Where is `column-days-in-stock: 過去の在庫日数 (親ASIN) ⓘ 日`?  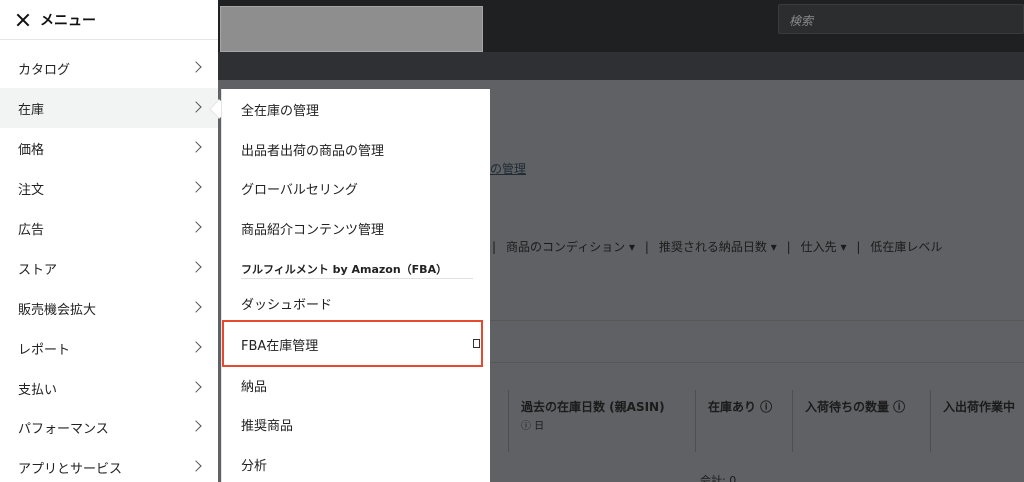
column-days-in-stock: 過去の在庫日数 (親ASIN) ⓘ 日 is located at coordinates (598, 421).